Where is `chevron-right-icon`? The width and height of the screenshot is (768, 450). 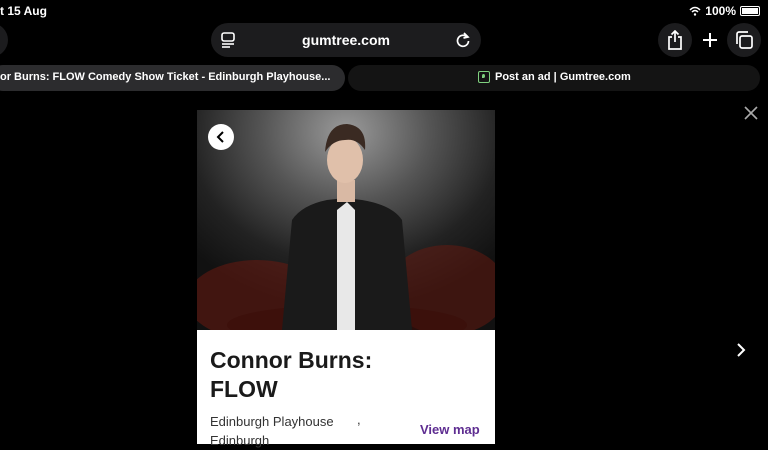
chevron-right-icon is located at coordinates (741, 350).